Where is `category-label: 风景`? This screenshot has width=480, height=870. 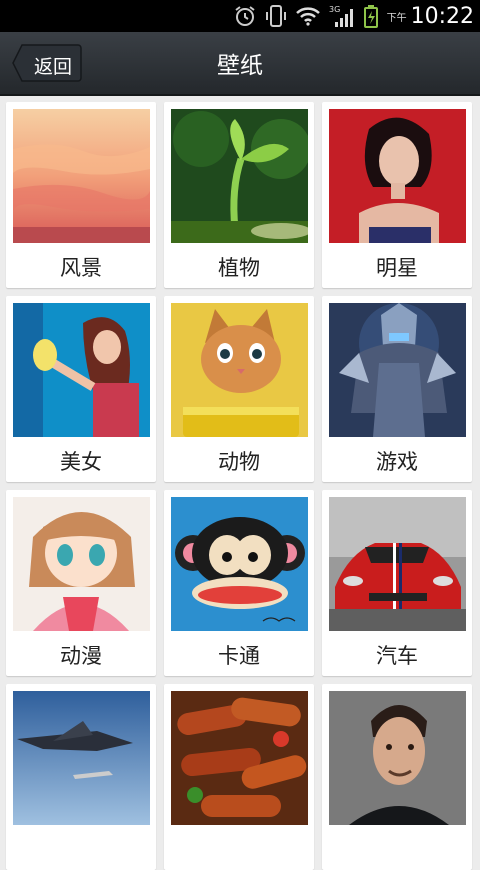
category-label: 风景 is located at coordinates (81, 268).